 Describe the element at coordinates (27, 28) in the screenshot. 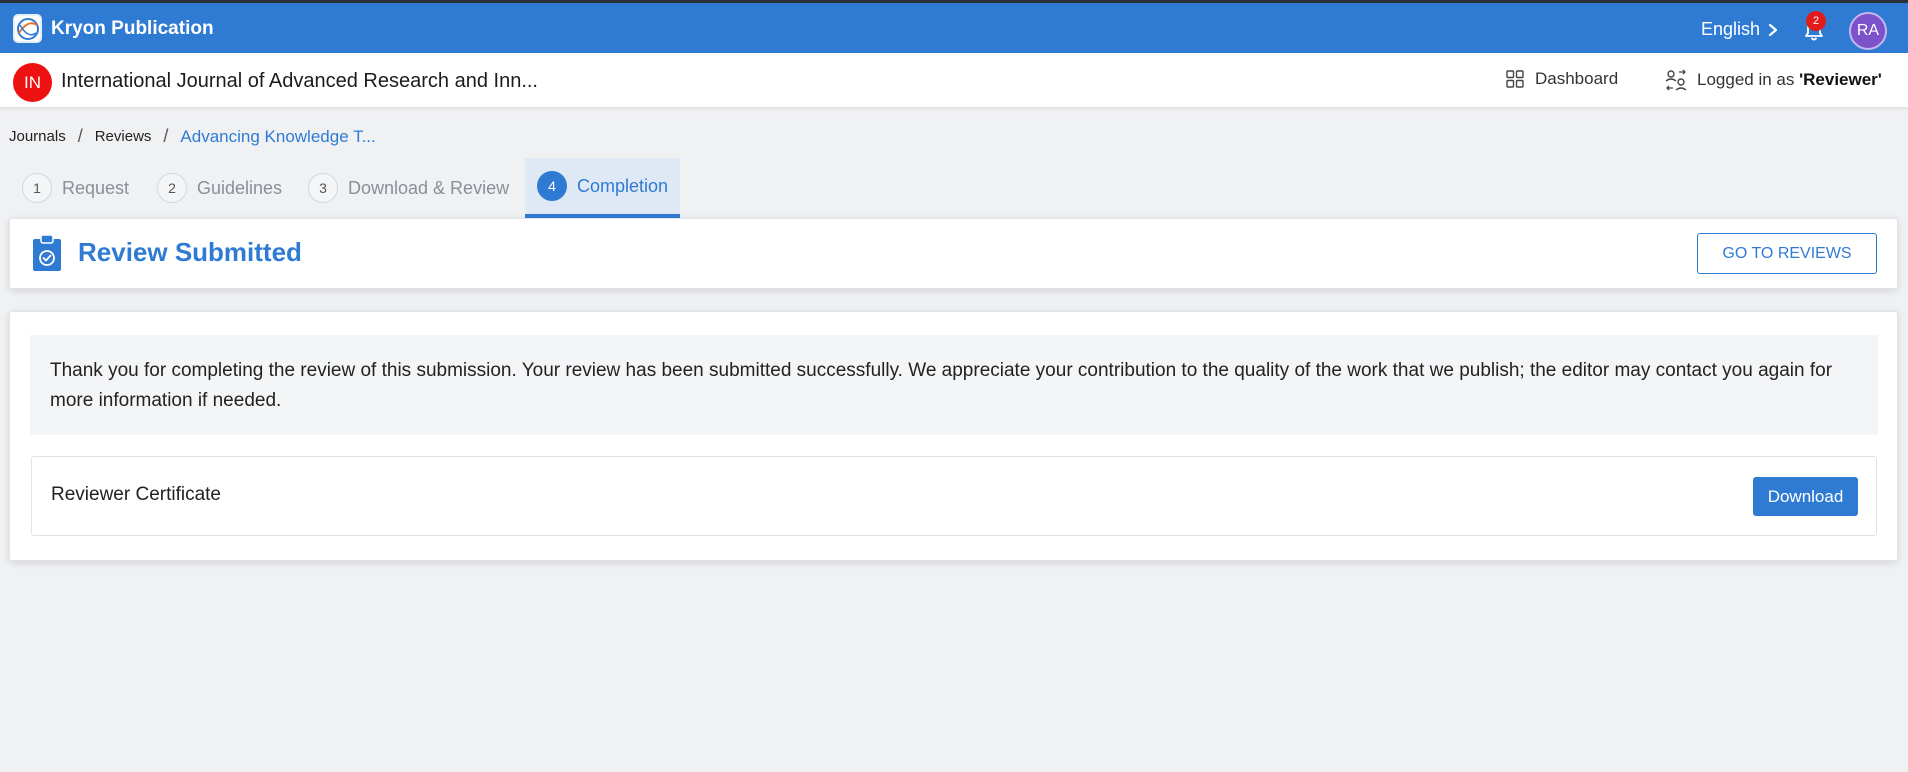

I see `brand-logo-icon` at that location.